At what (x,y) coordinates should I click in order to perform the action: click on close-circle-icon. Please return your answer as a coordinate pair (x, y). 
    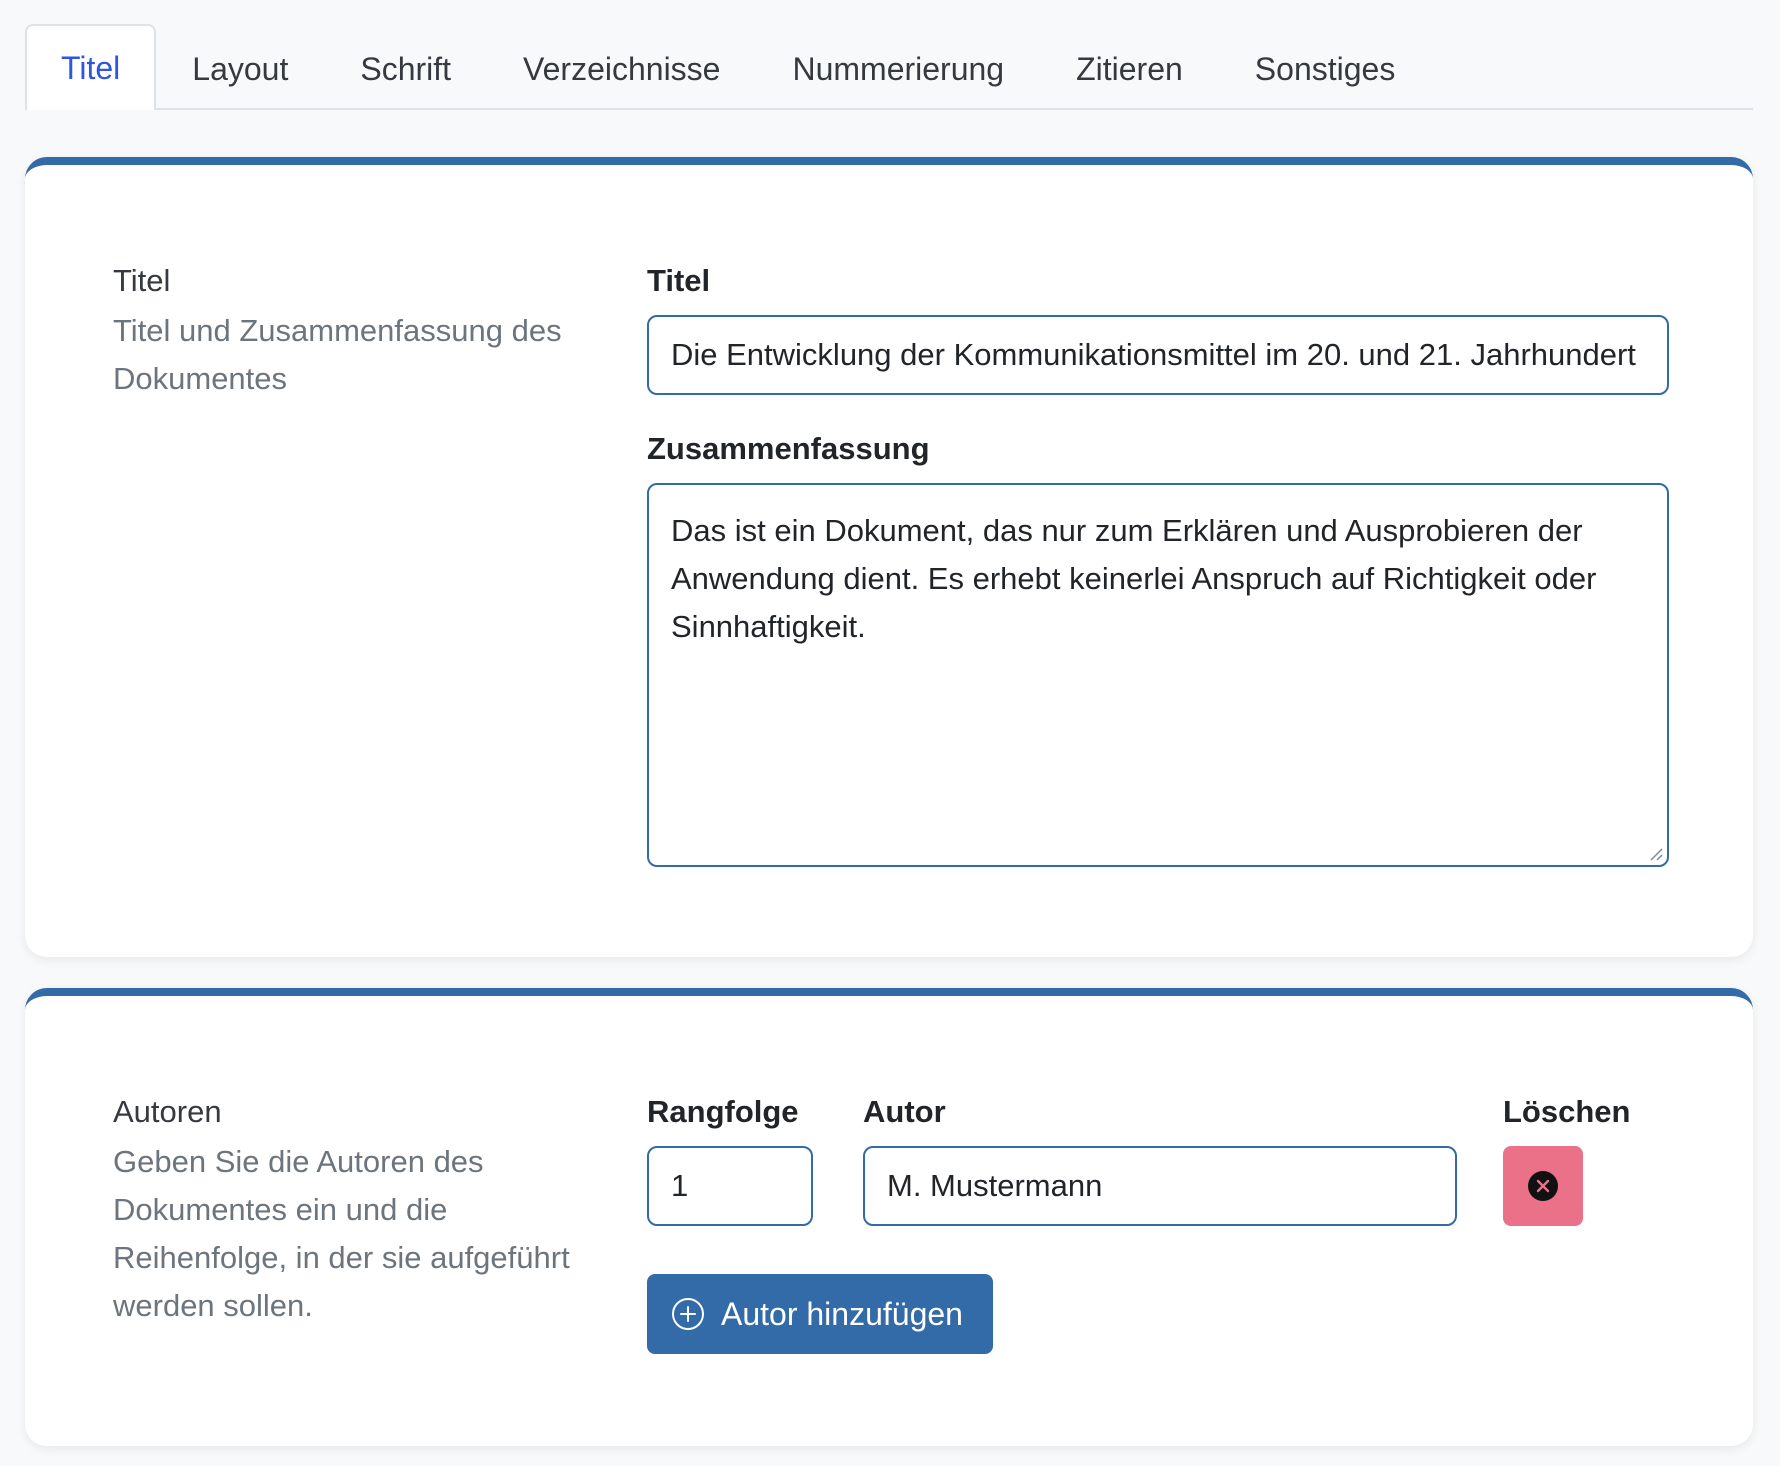
    Looking at the image, I should click on (1543, 1186).